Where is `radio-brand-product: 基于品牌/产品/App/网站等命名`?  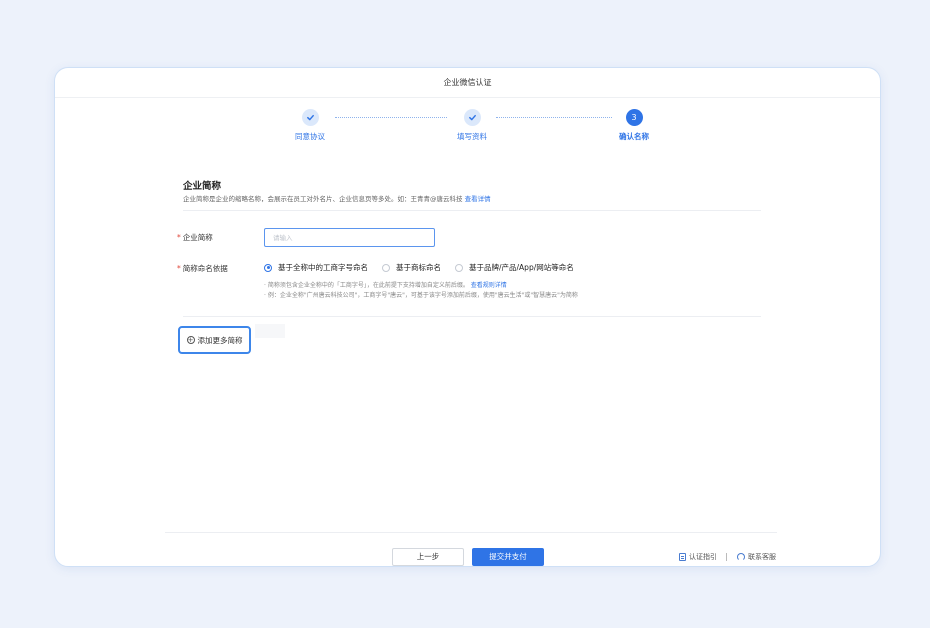 radio-brand-product: 基于品牌/产品/App/网站等命名 is located at coordinates (514, 267).